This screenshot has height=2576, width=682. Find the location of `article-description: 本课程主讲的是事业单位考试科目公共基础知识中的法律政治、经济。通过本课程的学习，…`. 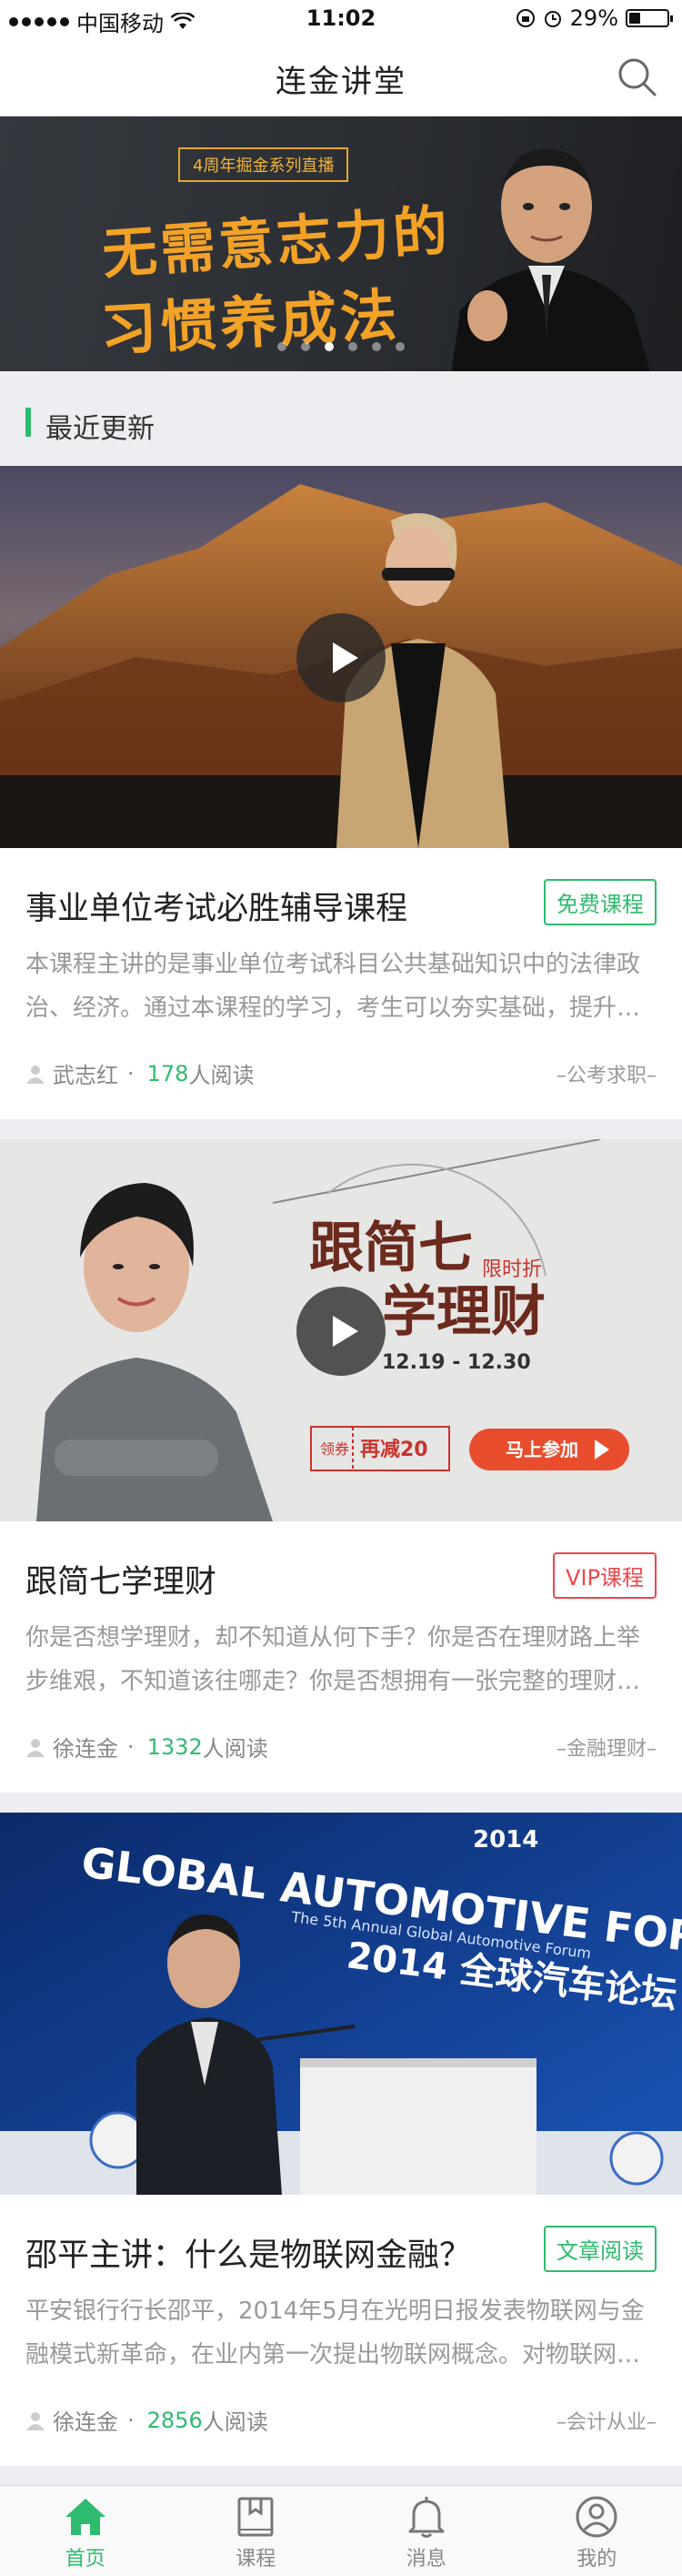

article-description: 本课程主讲的是事业单位考试科目公共基础知识中的法律政治、经济。通过本课程的学习，… is located at coordinates (333, 986).